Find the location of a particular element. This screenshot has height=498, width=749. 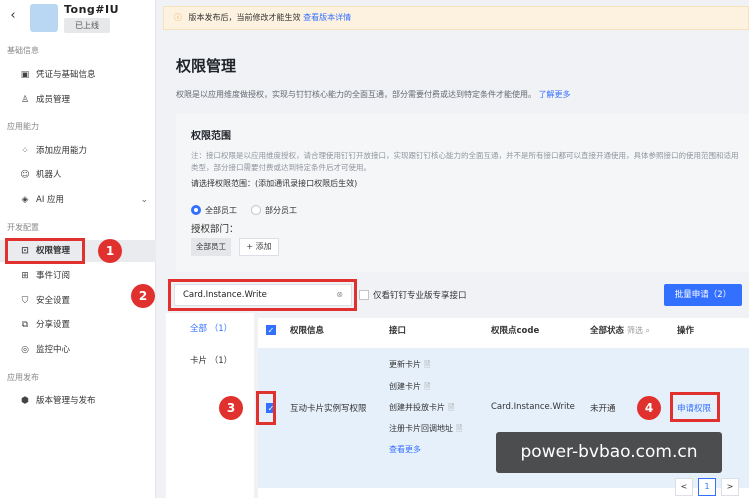

app-header: ‹ Tong#IU 已上线 is located at coordinates (78, 19).